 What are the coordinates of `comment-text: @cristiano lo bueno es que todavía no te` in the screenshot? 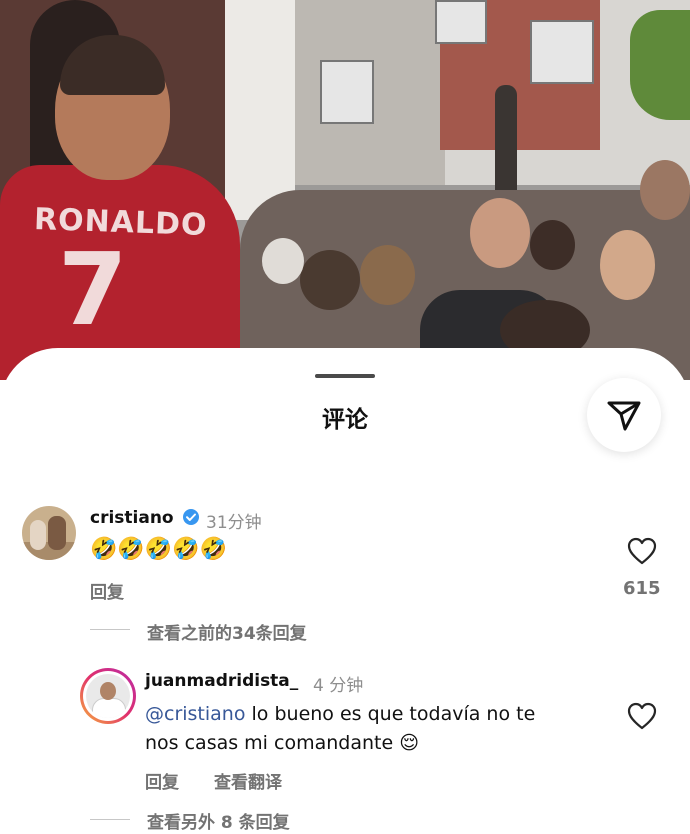 It's located at (340, 714).